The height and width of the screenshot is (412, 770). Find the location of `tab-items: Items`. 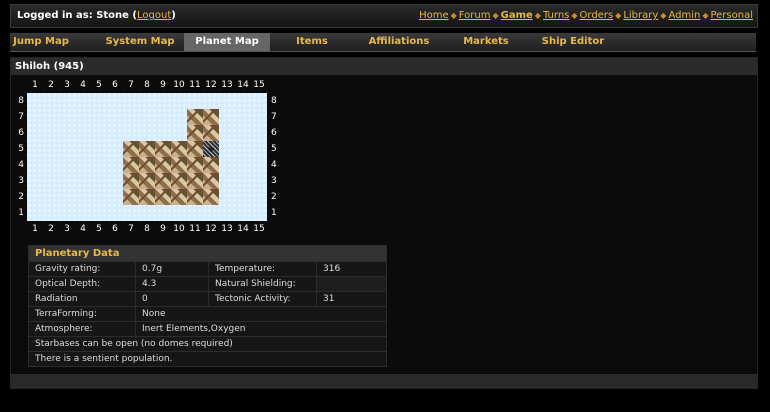

tab-items: Items is located at coordinates (312, 42).